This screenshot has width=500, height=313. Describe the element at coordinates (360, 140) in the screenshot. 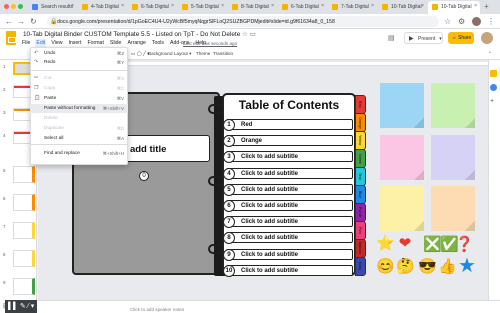

I see `divider-tab: Yellow` at that location.